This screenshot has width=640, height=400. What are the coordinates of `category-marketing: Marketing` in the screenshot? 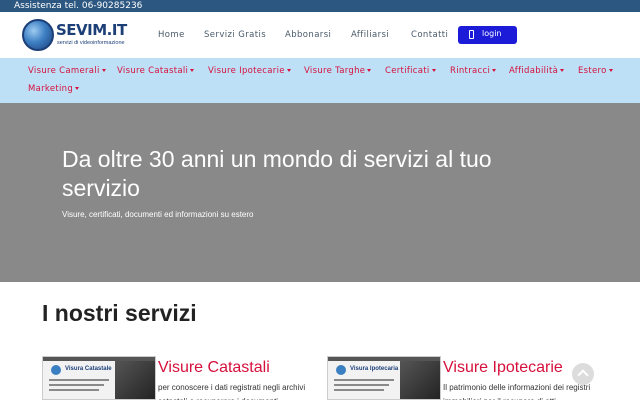 It's located at (54, 89).